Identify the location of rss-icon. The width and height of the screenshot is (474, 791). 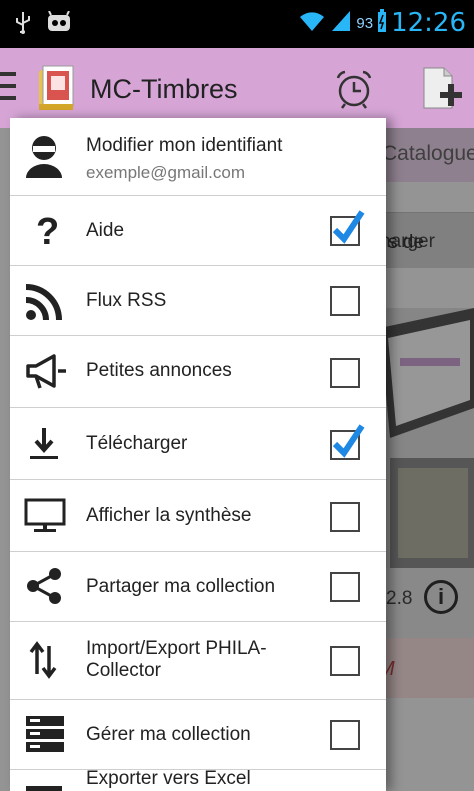
(44, 302).